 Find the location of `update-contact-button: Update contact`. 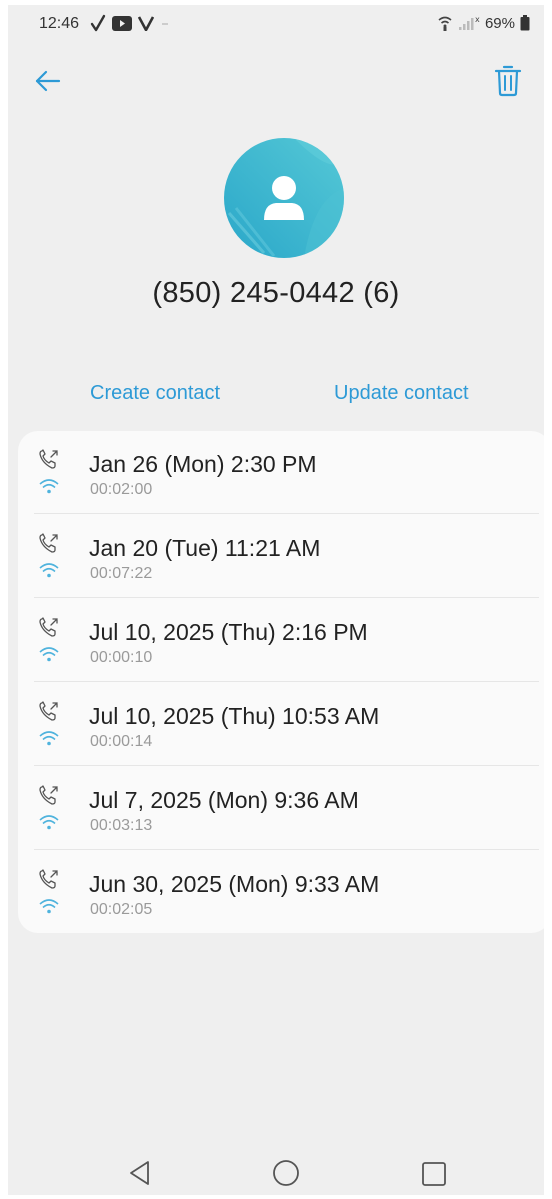

update-contact-button: Update contact is located at coordinates (401, 393).